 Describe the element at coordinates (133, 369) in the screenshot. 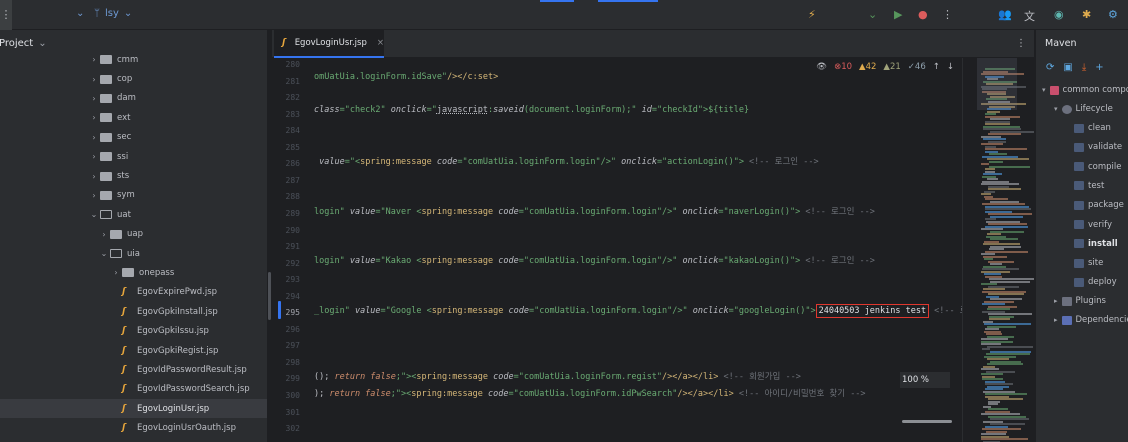

I see `tree-file-item: ʃ EgovIdPasswordResult.jsp` at that location.